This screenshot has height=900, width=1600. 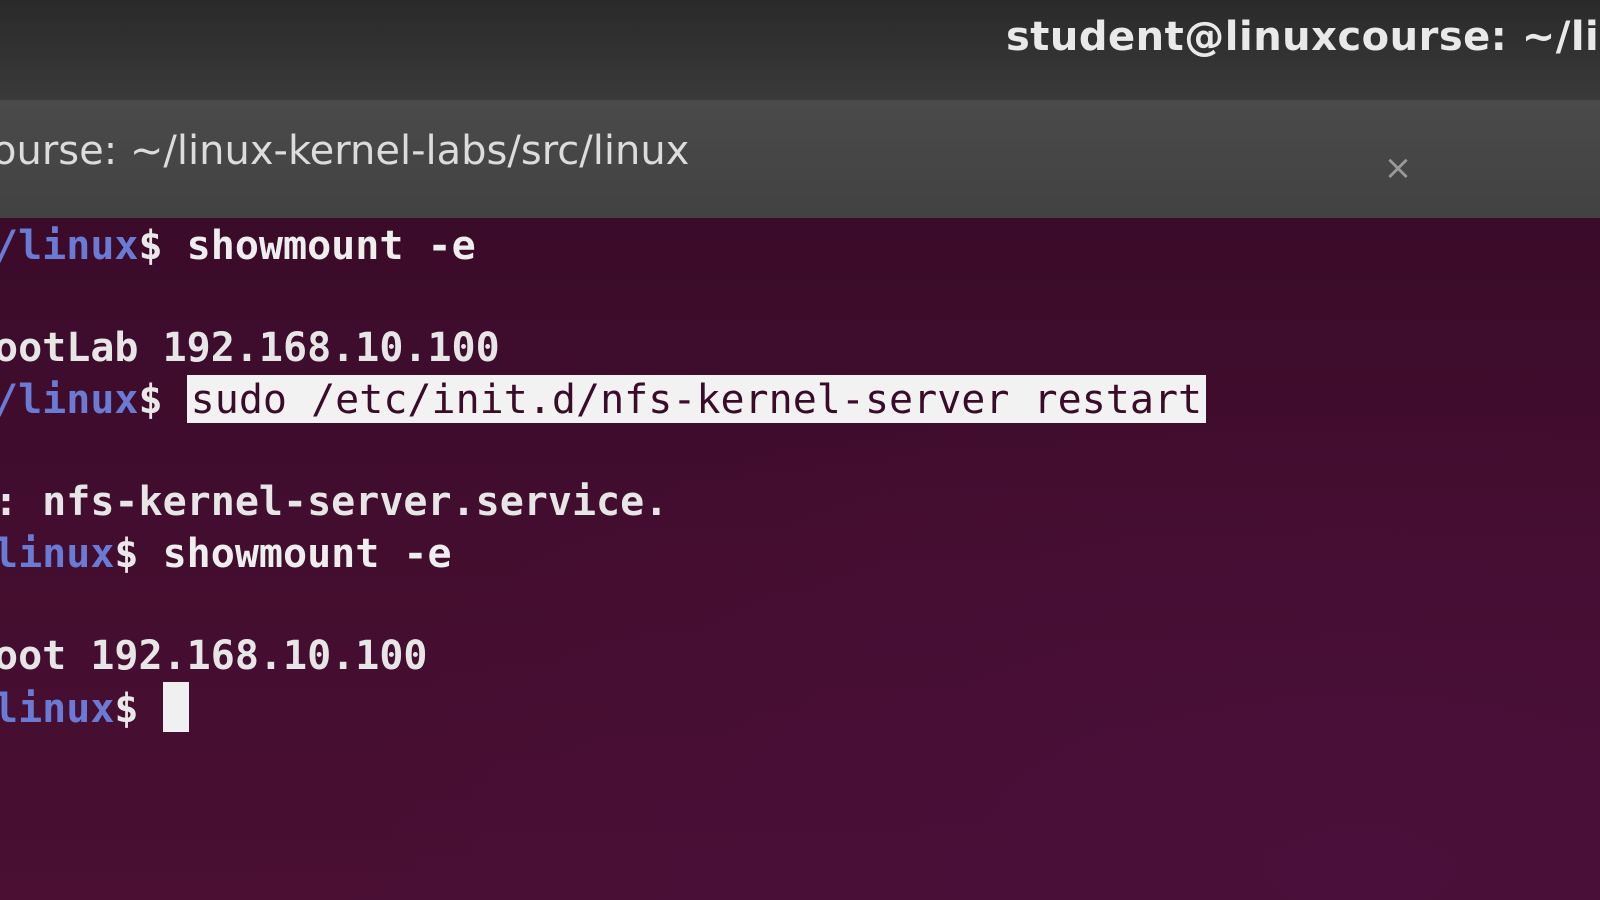 I want to click on terminal-line: linux$, so click(x=94, y=707).